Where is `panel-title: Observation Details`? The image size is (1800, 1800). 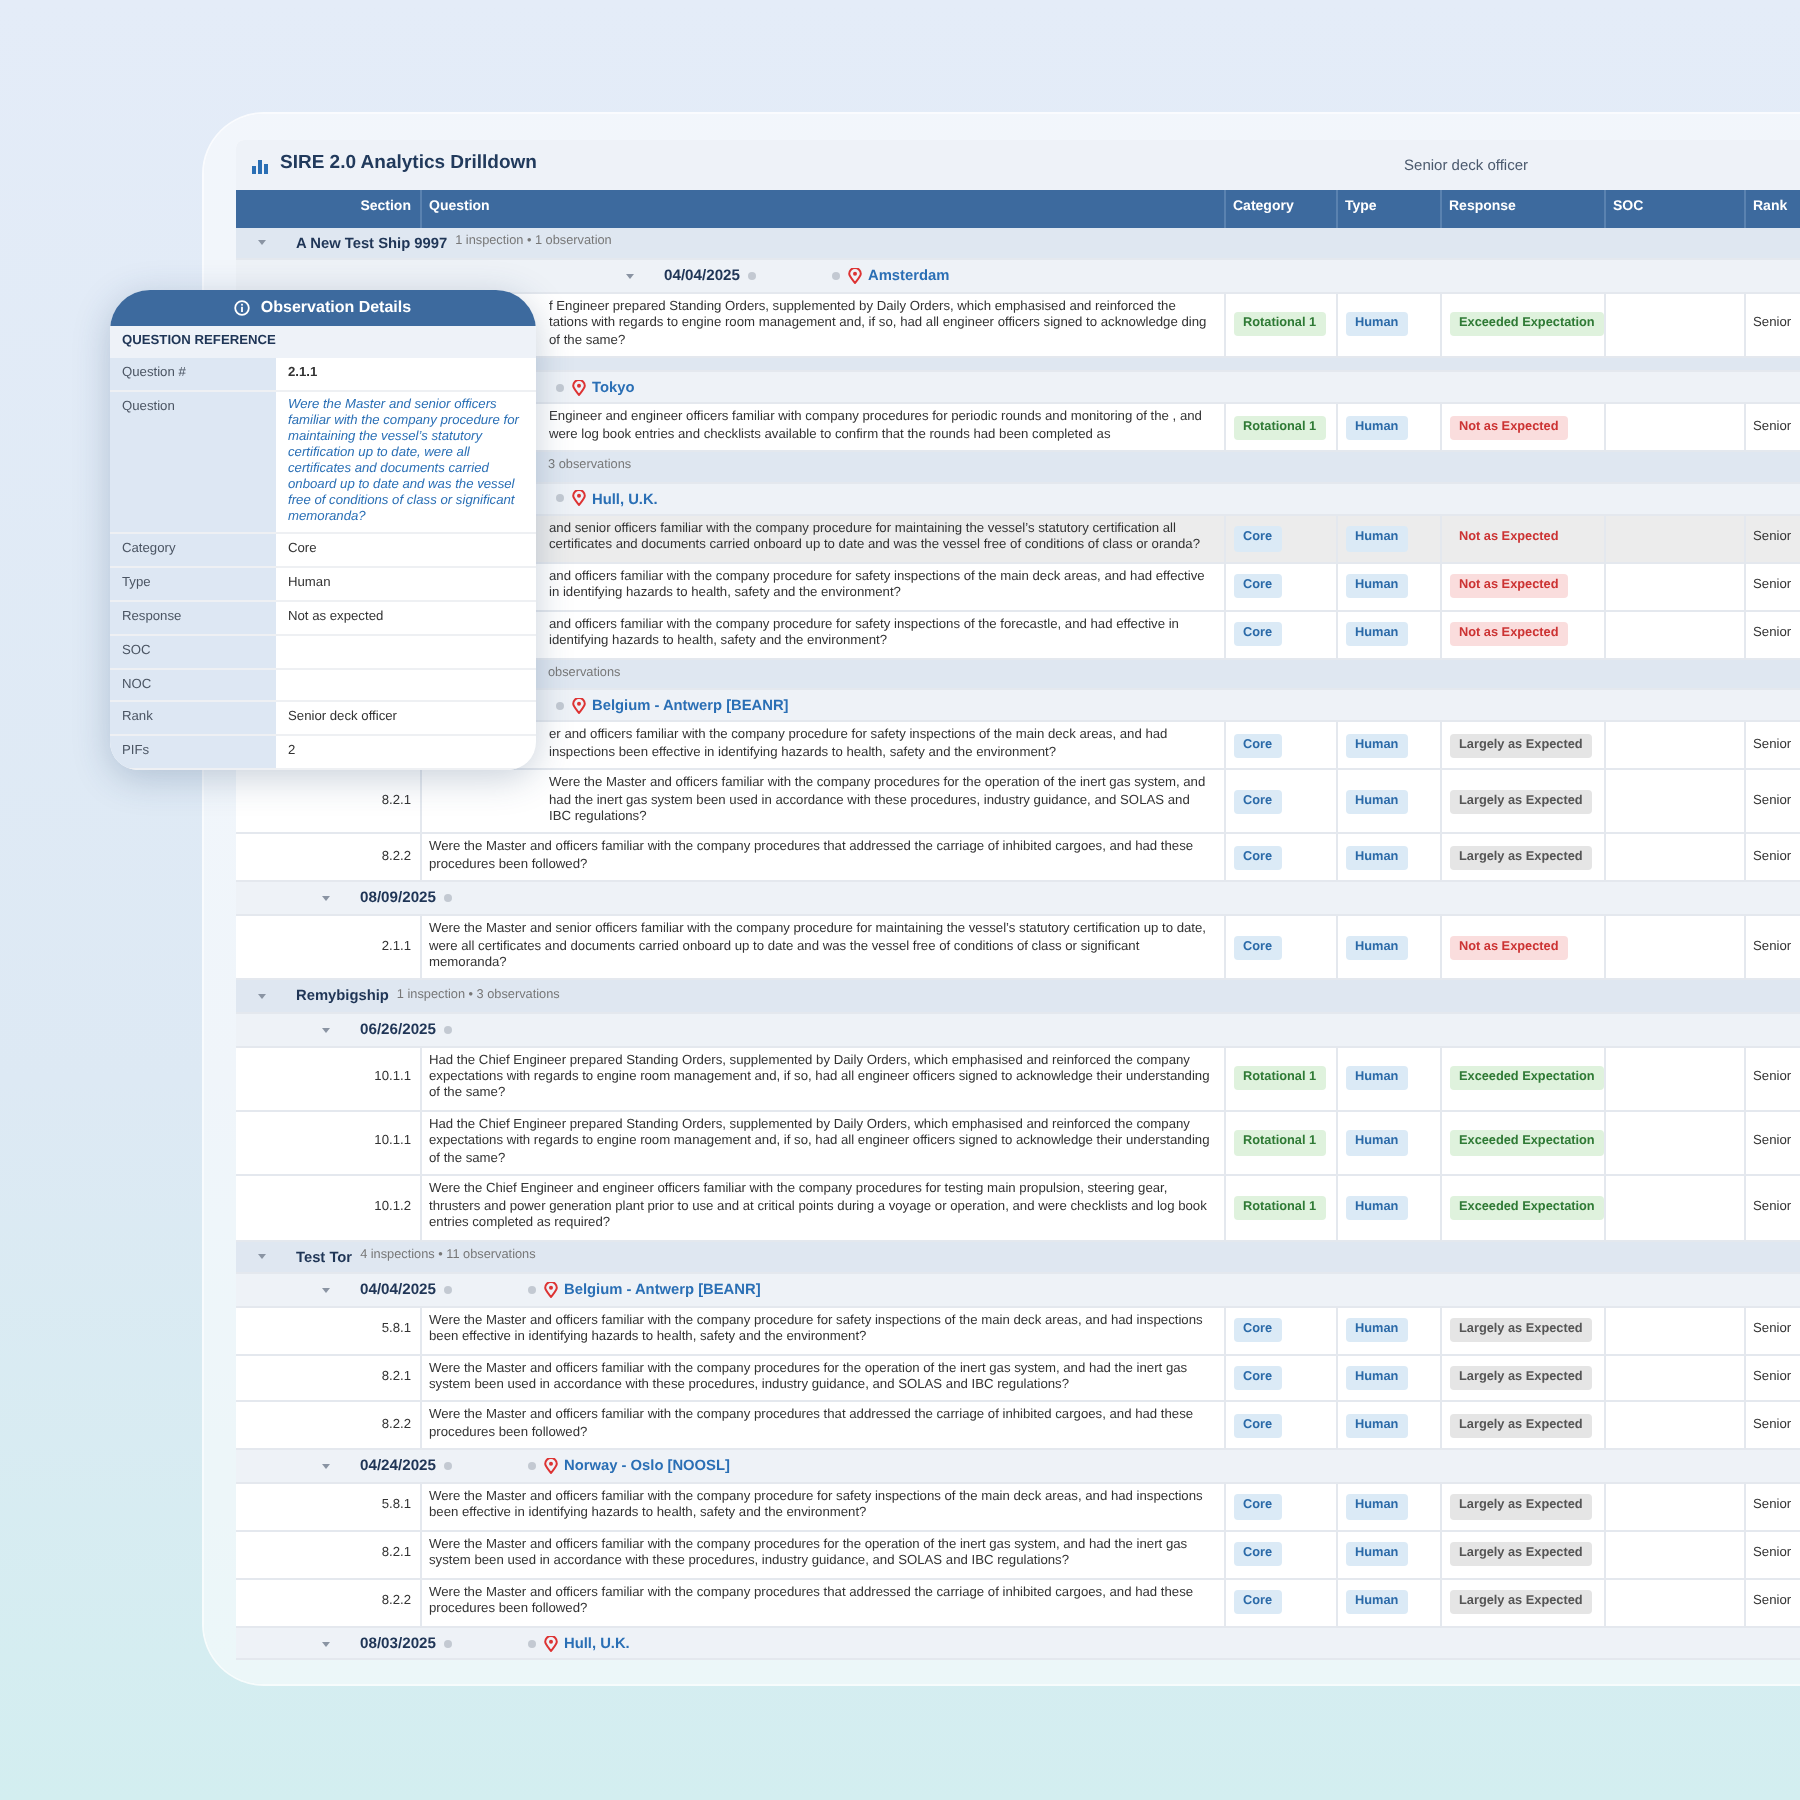 panel-title: Observation Details is located at coordinates (336, 308).